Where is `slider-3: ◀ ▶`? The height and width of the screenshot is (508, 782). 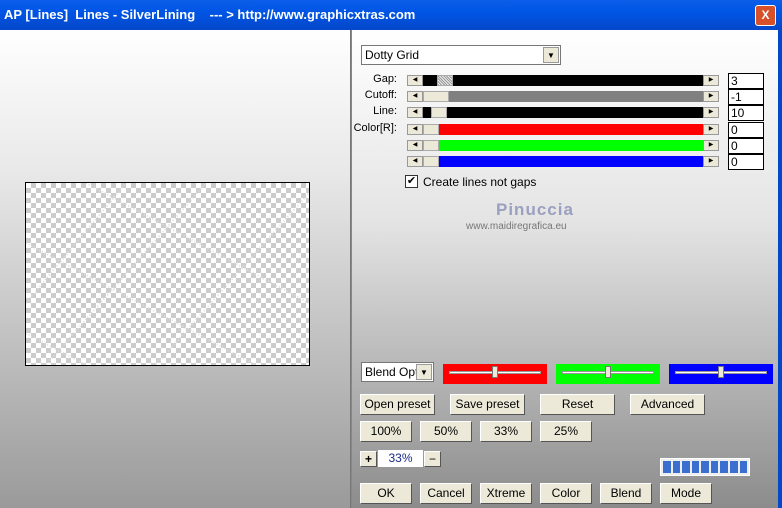
slider-3: ◀ ▶ is located at coordinates (563, 129).